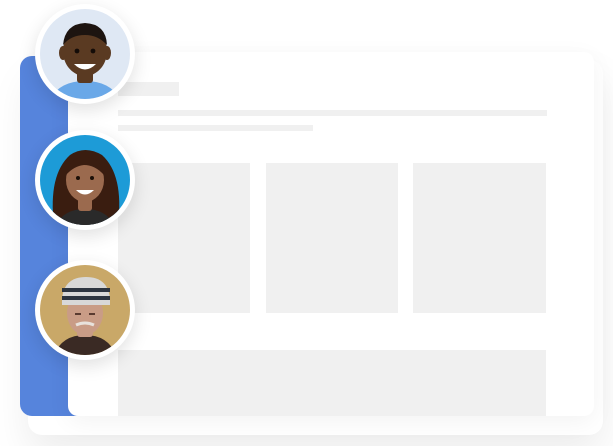  I want to click on avatar-child, so click(85, 54).